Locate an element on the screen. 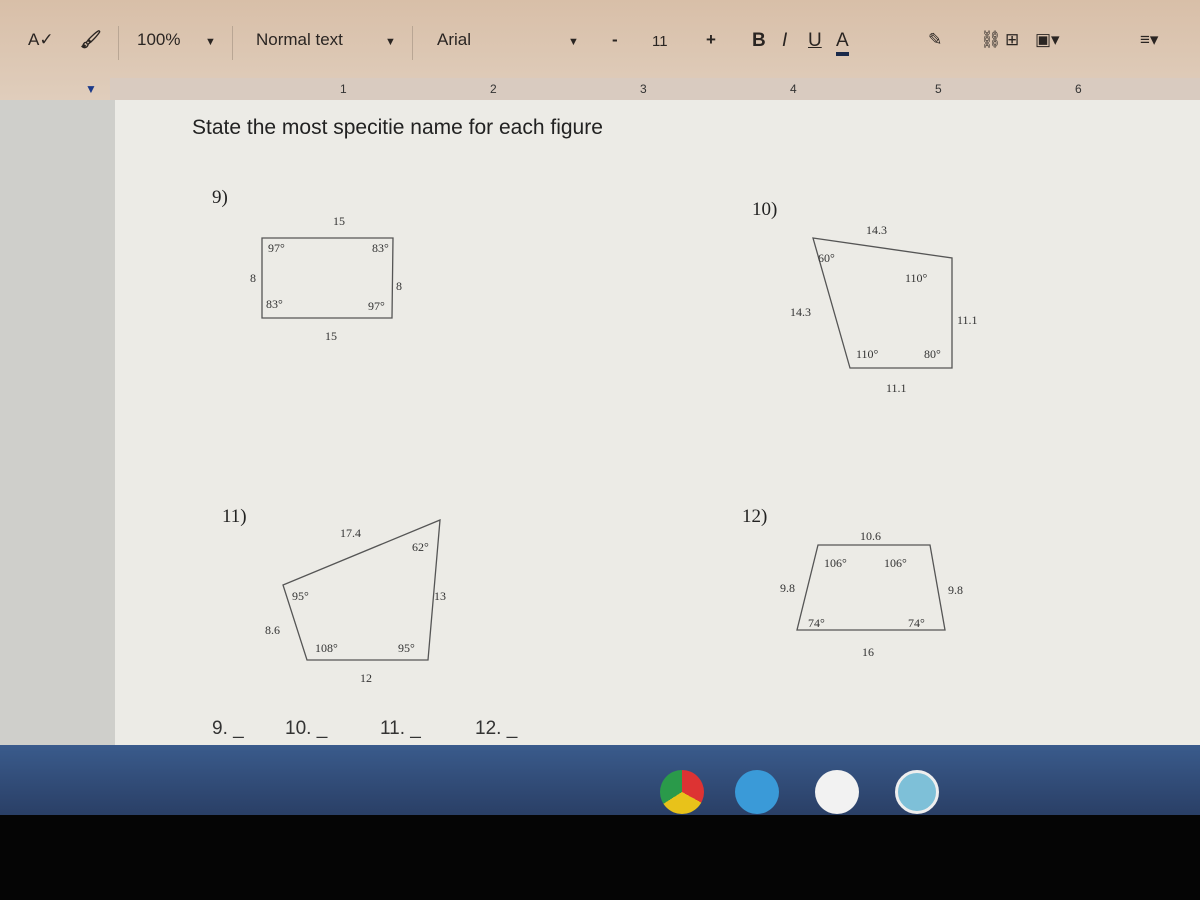  taskbar is located at coordinates (600, 780).